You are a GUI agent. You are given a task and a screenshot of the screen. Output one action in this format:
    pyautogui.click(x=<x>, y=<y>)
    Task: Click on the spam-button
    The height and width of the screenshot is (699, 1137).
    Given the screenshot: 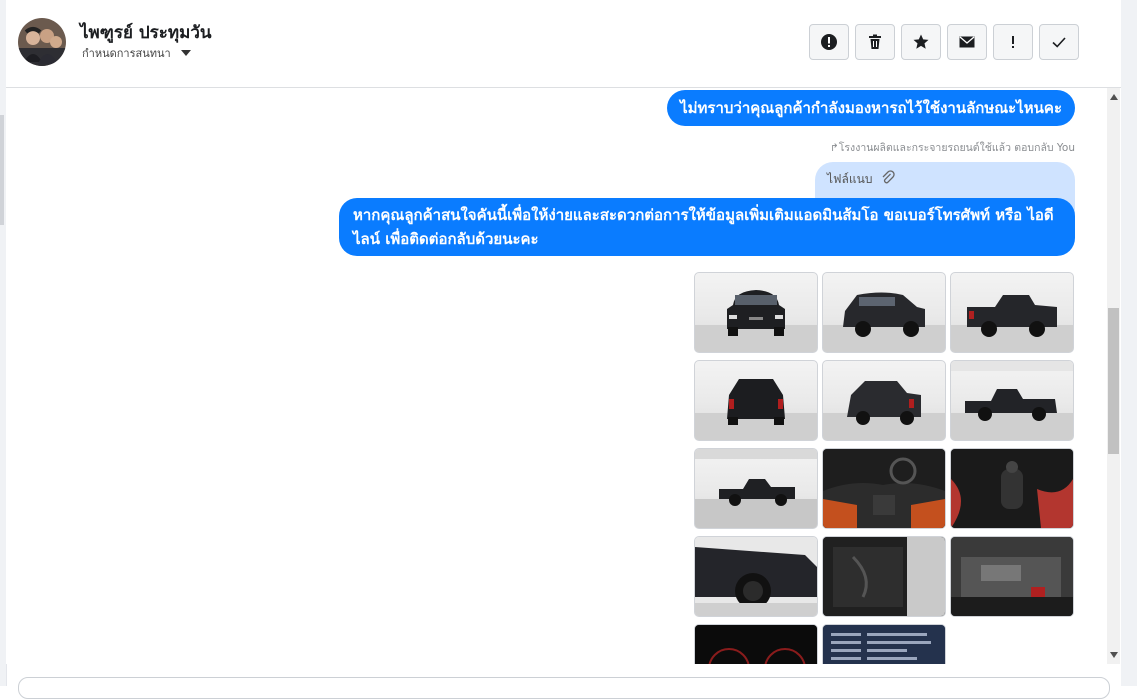 What is the action you would take?
    pyautogui.click(x=829, y=42)
    